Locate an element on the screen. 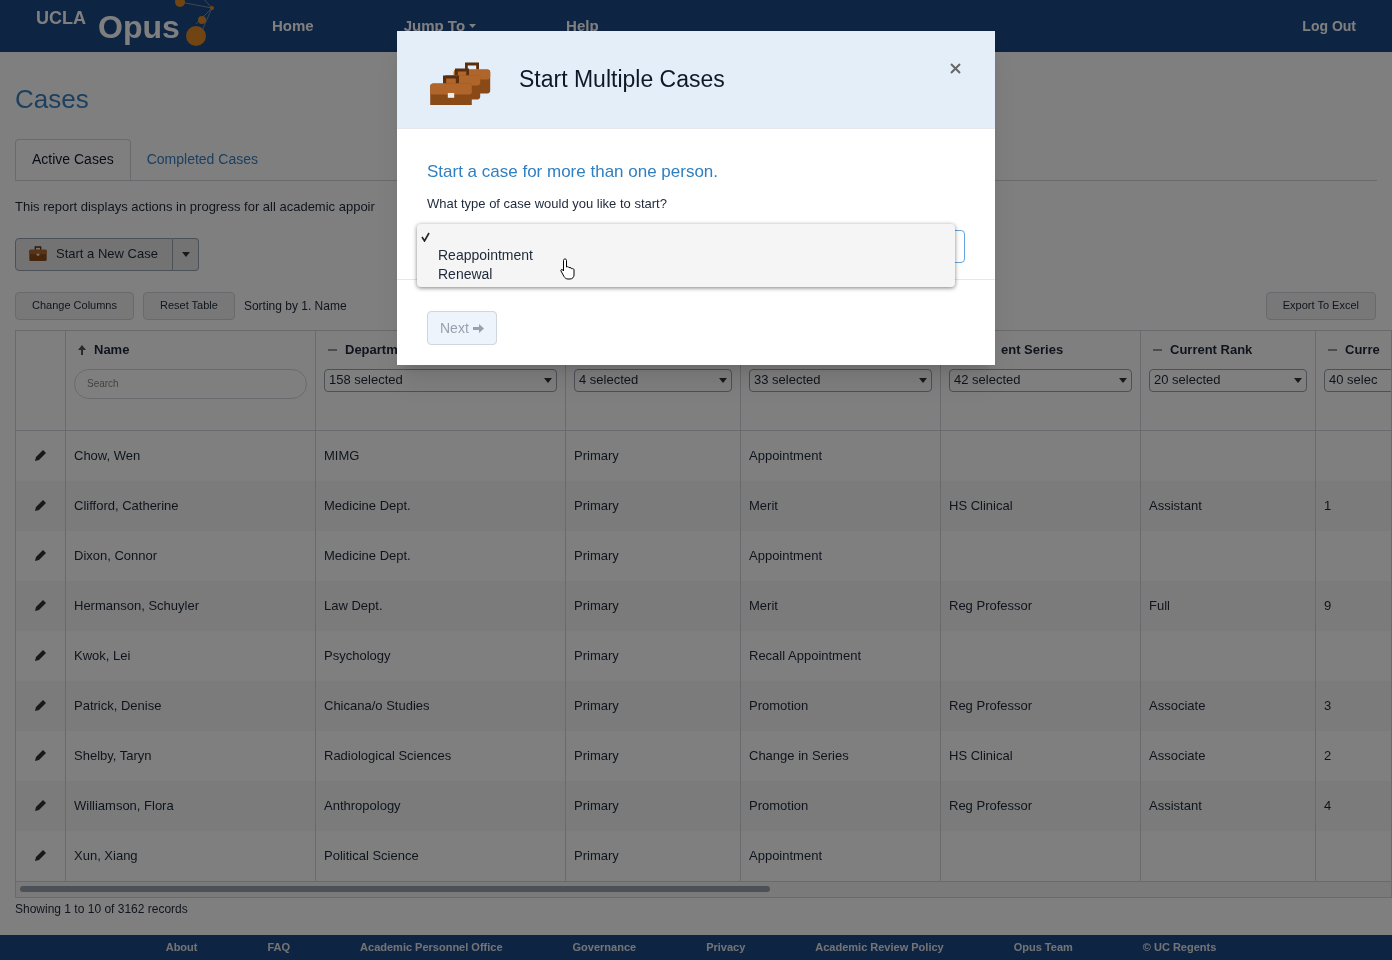 This screenshot has width=1392, height=960. filter-dropdown: 158 selected is located at coordinates (440, 380).